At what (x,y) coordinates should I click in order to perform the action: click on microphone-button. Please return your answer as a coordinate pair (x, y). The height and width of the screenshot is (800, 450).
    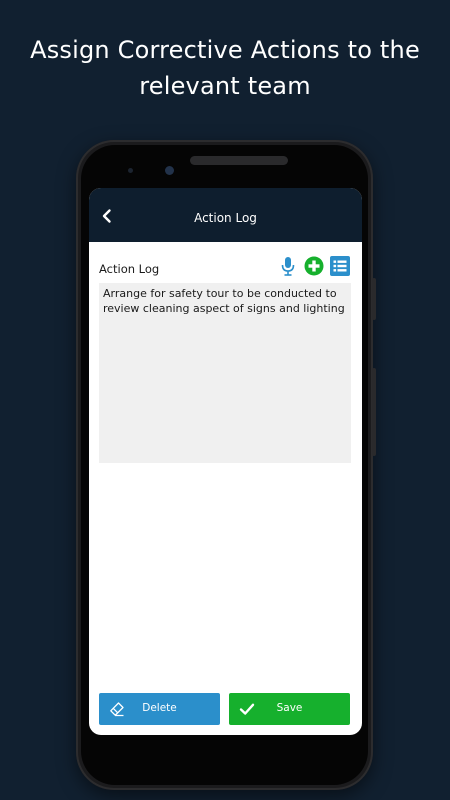
    Looking at the image, I should click on (288, 266).